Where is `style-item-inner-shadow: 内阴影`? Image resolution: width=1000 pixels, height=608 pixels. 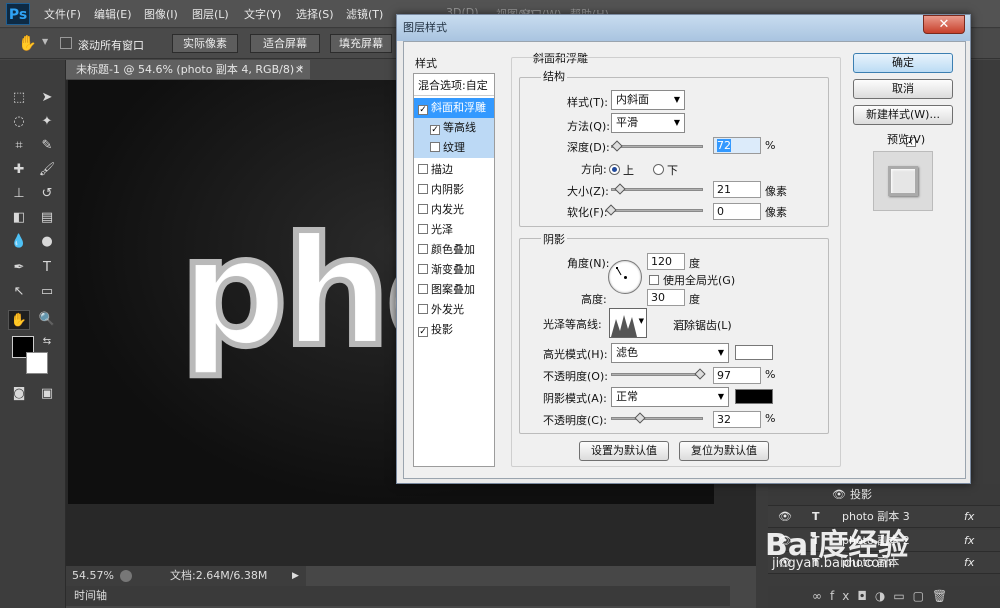 style-item-inner-shadow: 内阴影 is located at coordinates (454, 190).